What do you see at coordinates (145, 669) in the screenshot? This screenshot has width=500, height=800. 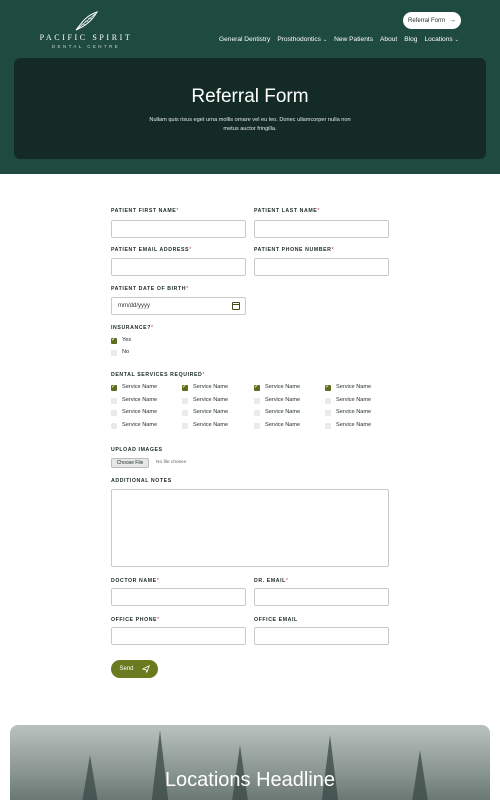 I see `paper-plane-icon` at bounding box center [145, 669].